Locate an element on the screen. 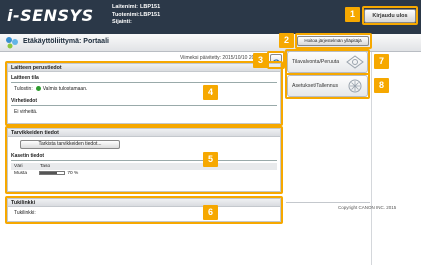 This screenshot has width=421, height=265. callout-number-8: 8 is located at coordinates (381, 85).